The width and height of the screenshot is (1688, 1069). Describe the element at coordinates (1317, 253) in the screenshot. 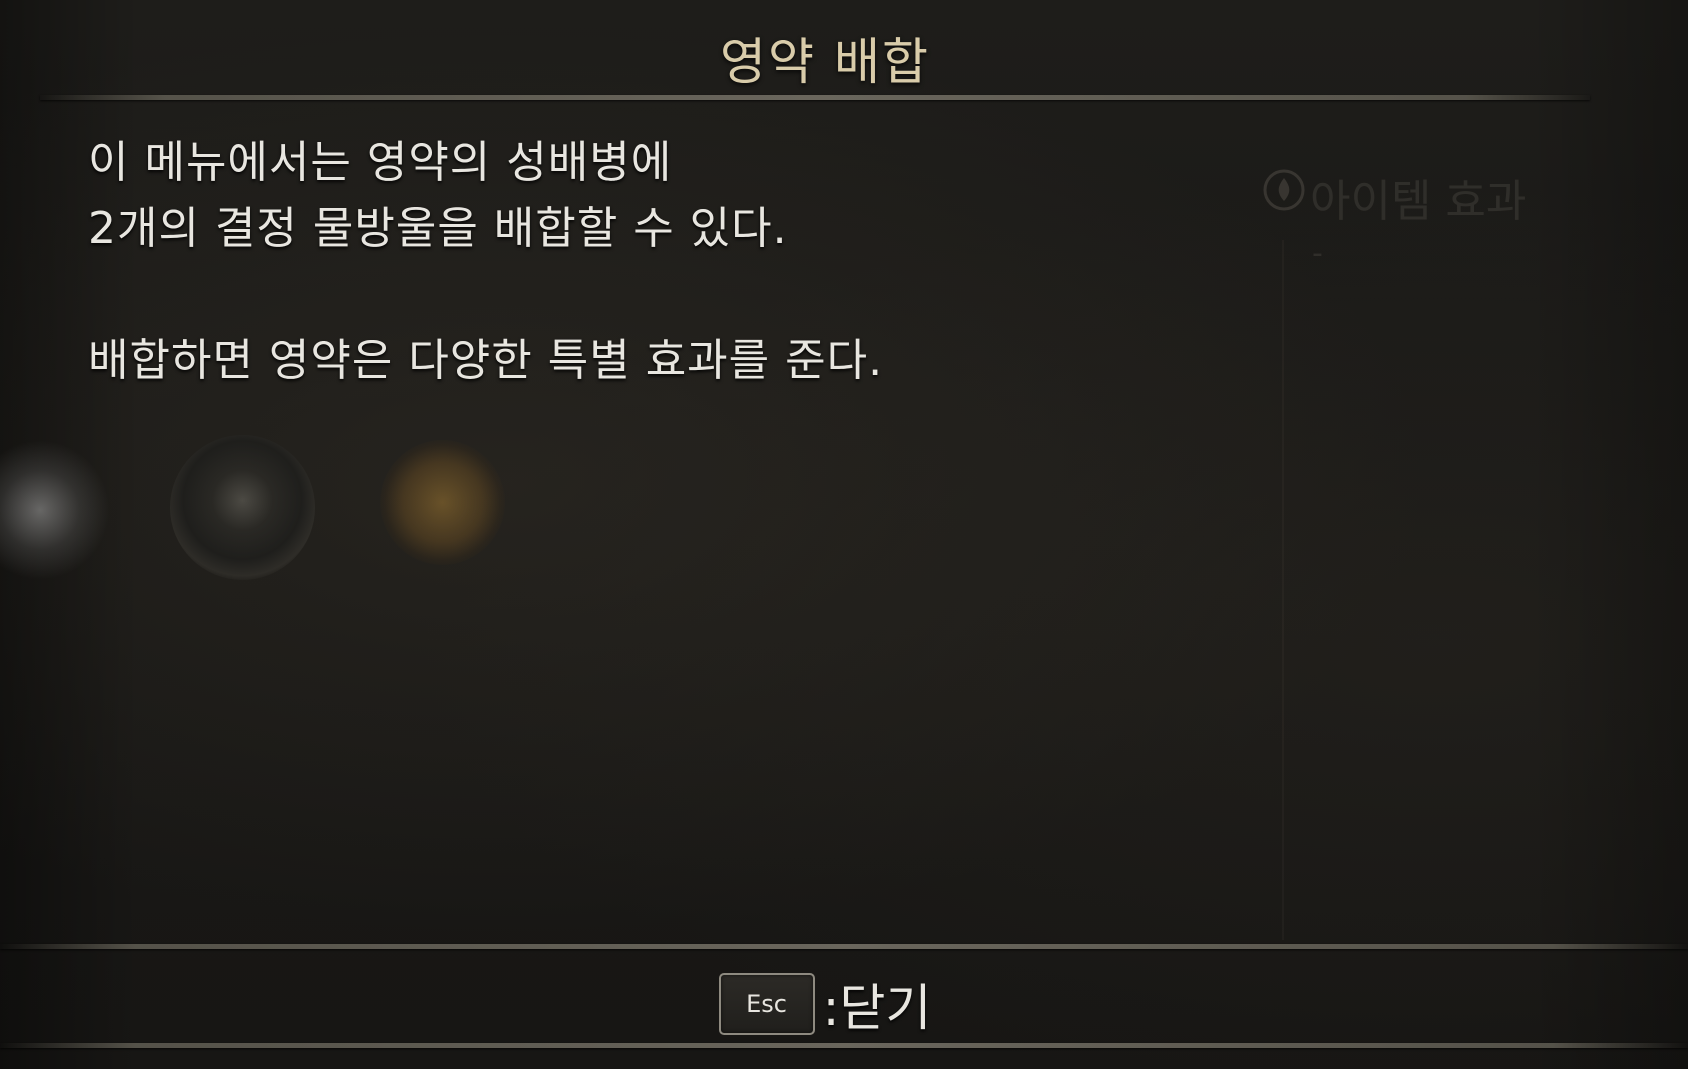

I see `item-effect-value: -` at that location.